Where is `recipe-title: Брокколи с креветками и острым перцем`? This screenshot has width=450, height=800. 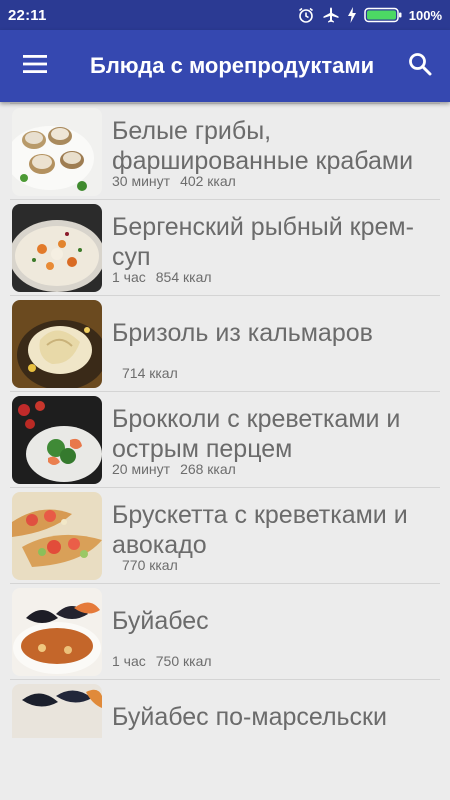 recipe-title: Брокколи с креветками и острым перцем is located at coordinates (256, 434).